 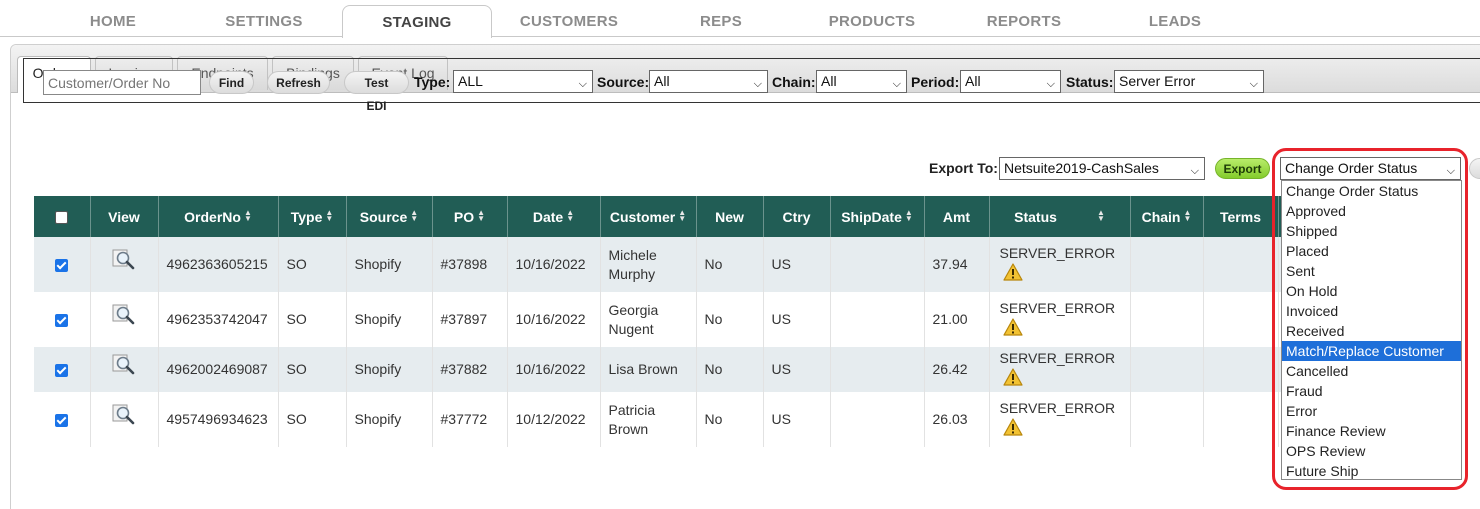 I want to click on status-option: Finance Review, so click(x=1371, y=431).